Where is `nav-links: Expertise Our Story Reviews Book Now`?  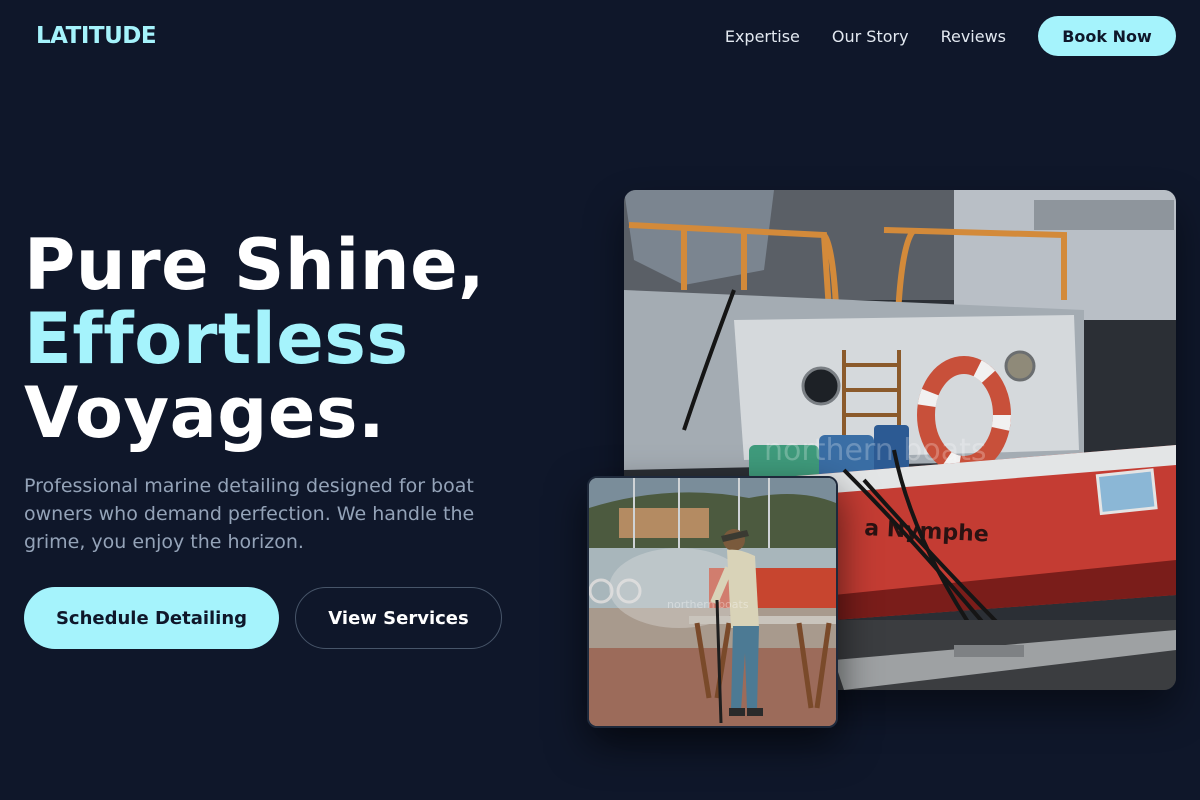
nav-links: Expertise Our Story Reviews Book Now is located at coordinates (950, 36).